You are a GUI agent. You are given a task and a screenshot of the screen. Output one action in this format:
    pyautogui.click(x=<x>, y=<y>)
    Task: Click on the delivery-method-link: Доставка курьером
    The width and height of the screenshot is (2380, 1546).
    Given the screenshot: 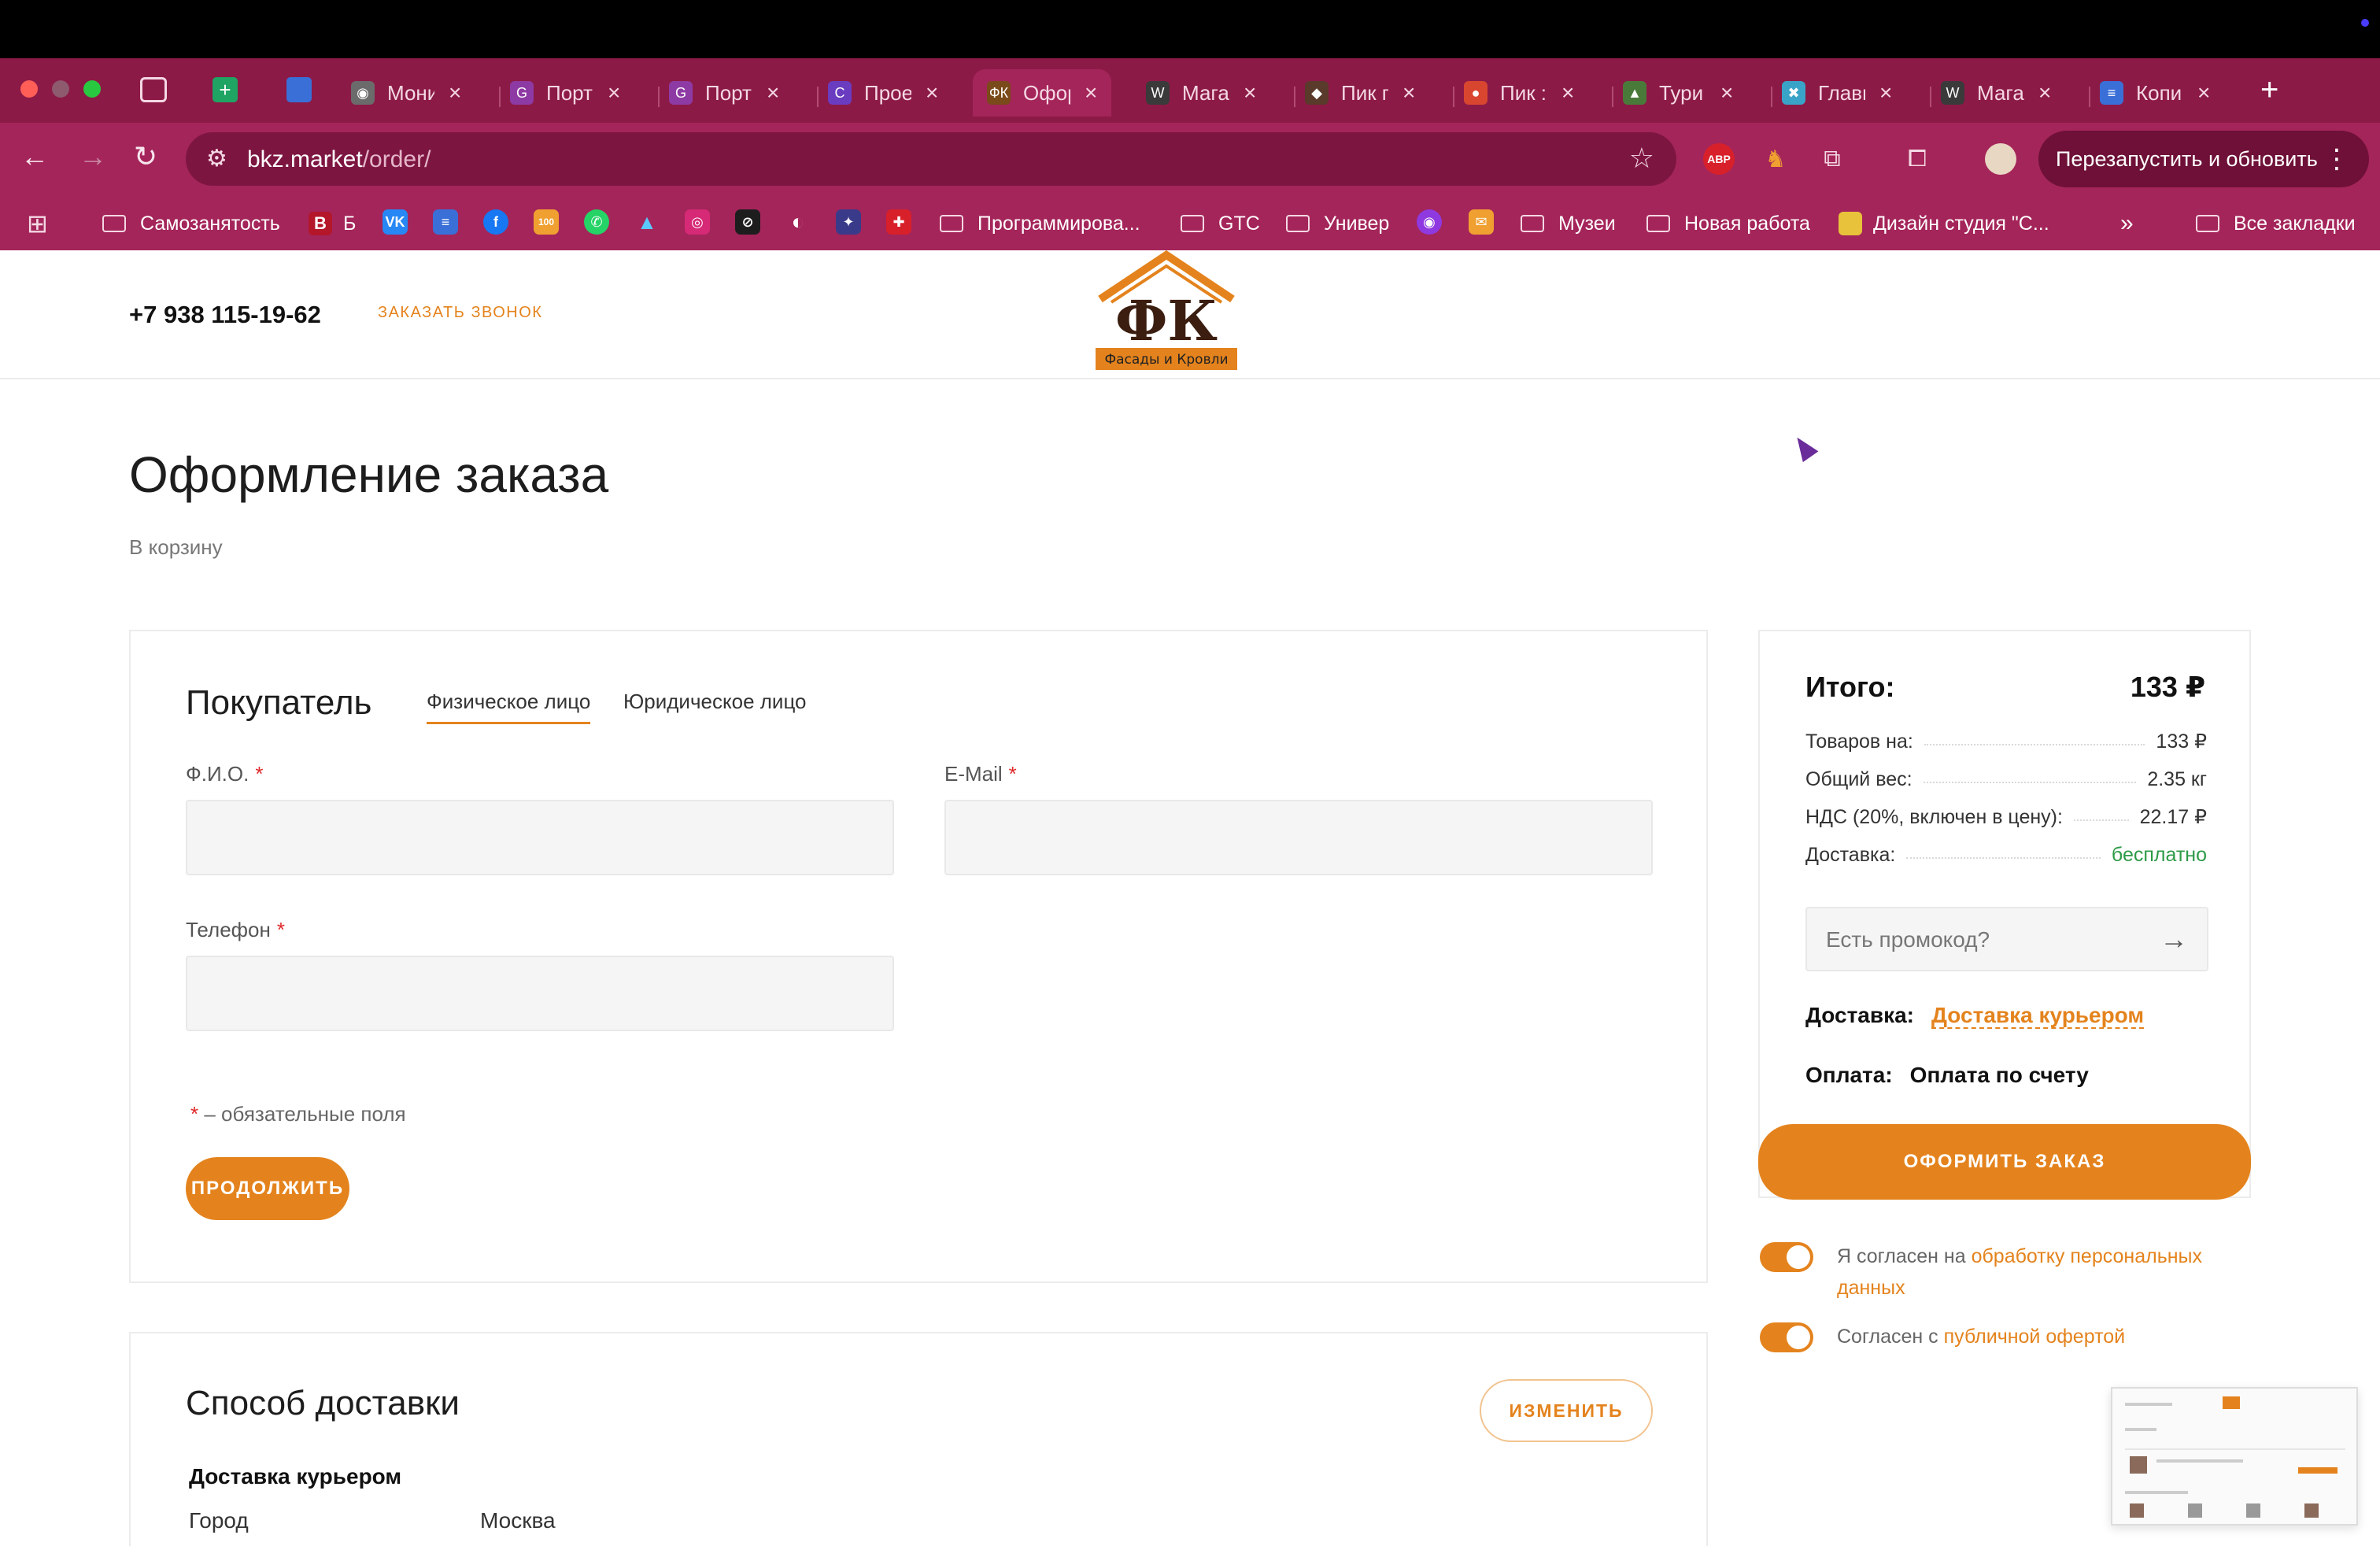 What is the action you would take?
    pyautogui.click(x=2038, y=1016)
    